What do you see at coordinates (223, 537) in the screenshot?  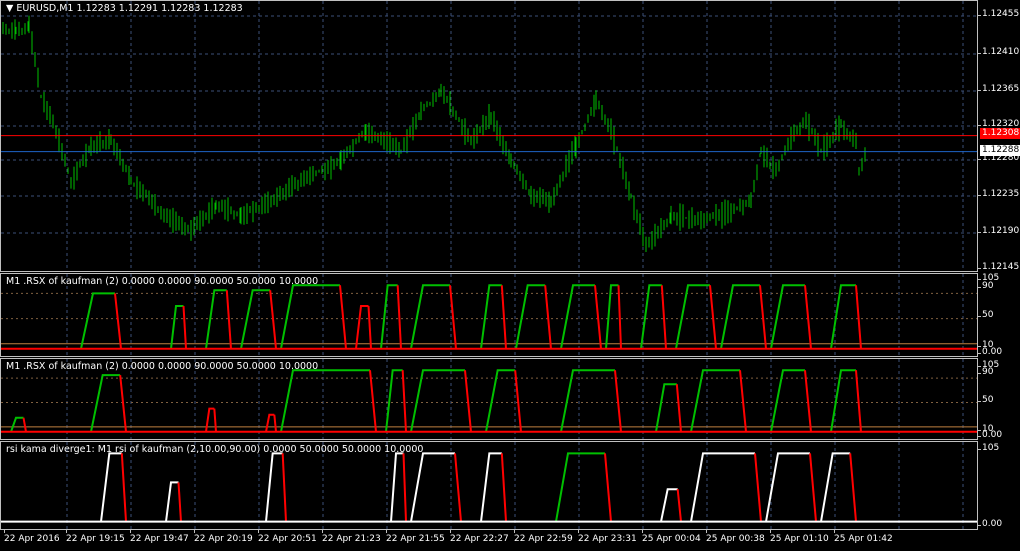 I see `time-tick: 22 Apr 20:19` at bounding box center [223, 537].